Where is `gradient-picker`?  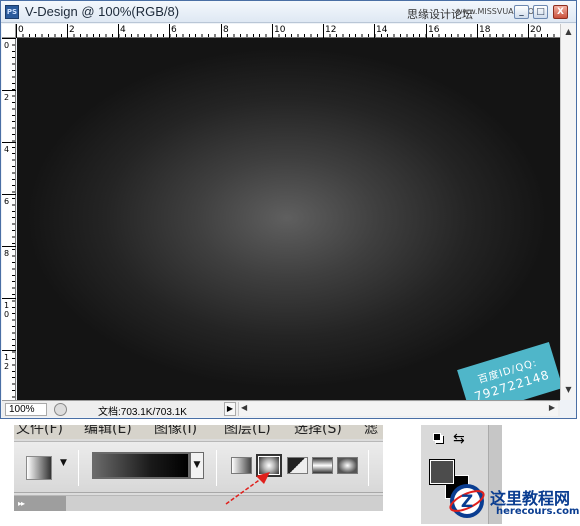 gradient-picker is located at coordinates (141, 465).